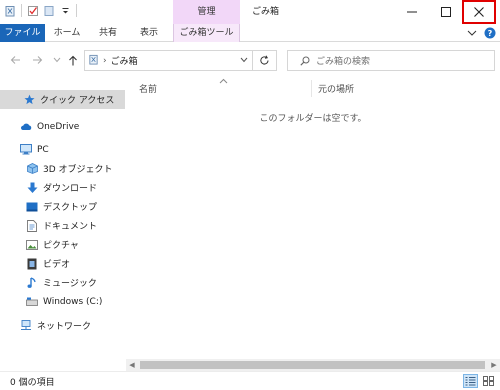 This screenshot has height=390, width=500. What do you see at coordinates (149, 33) in the screenshot?
I see `tab-view: 表示` at bounding box center [149, 33].